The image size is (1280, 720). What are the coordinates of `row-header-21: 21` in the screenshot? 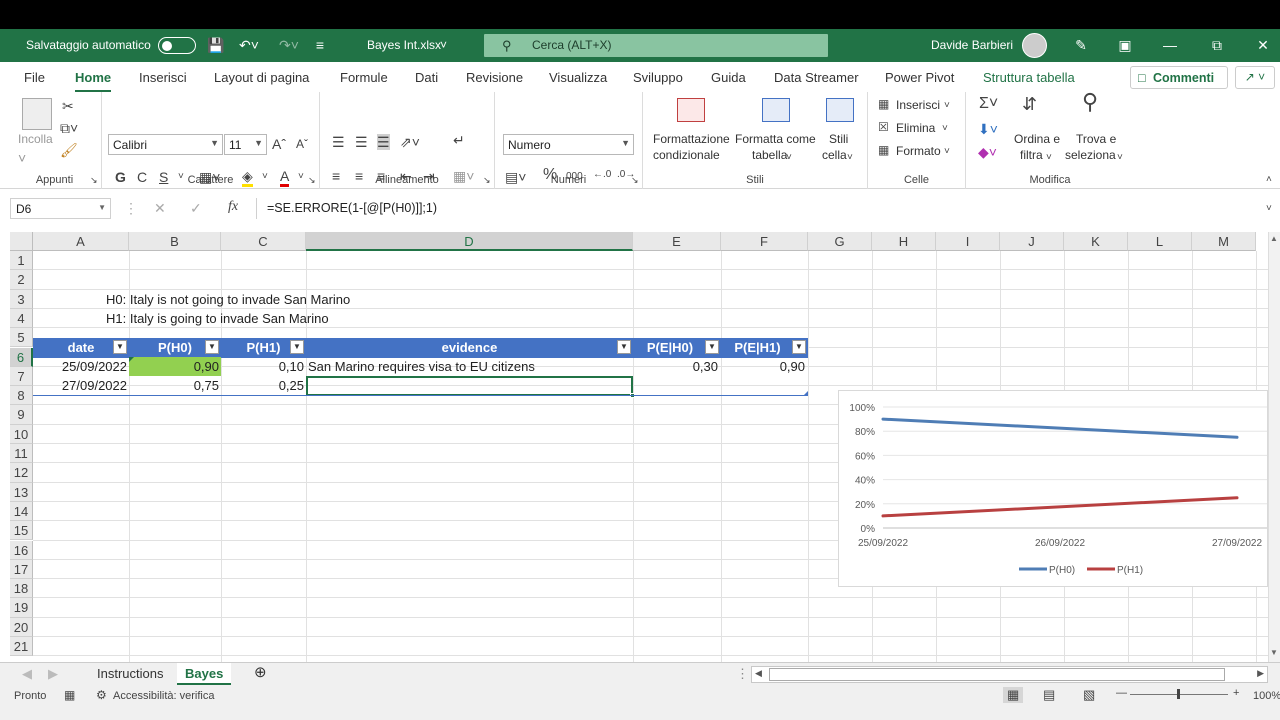 It's located at (21, 647).